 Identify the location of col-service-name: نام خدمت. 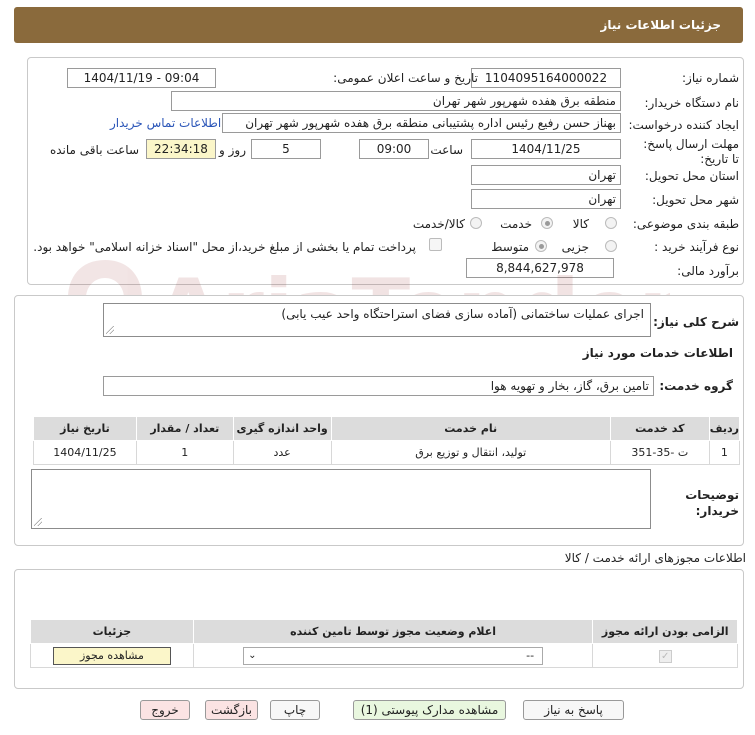
(470, 428).